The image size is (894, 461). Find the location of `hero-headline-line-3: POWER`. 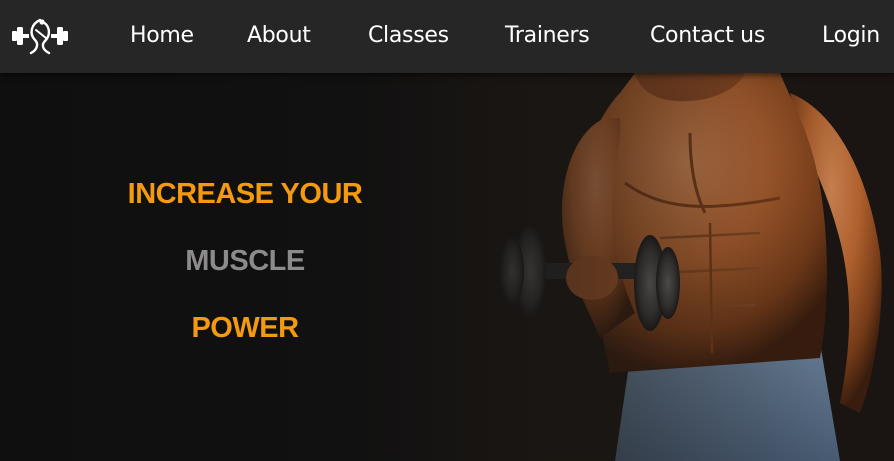

hero-headline-line-3: POWER is located at coordinates (245, 328).